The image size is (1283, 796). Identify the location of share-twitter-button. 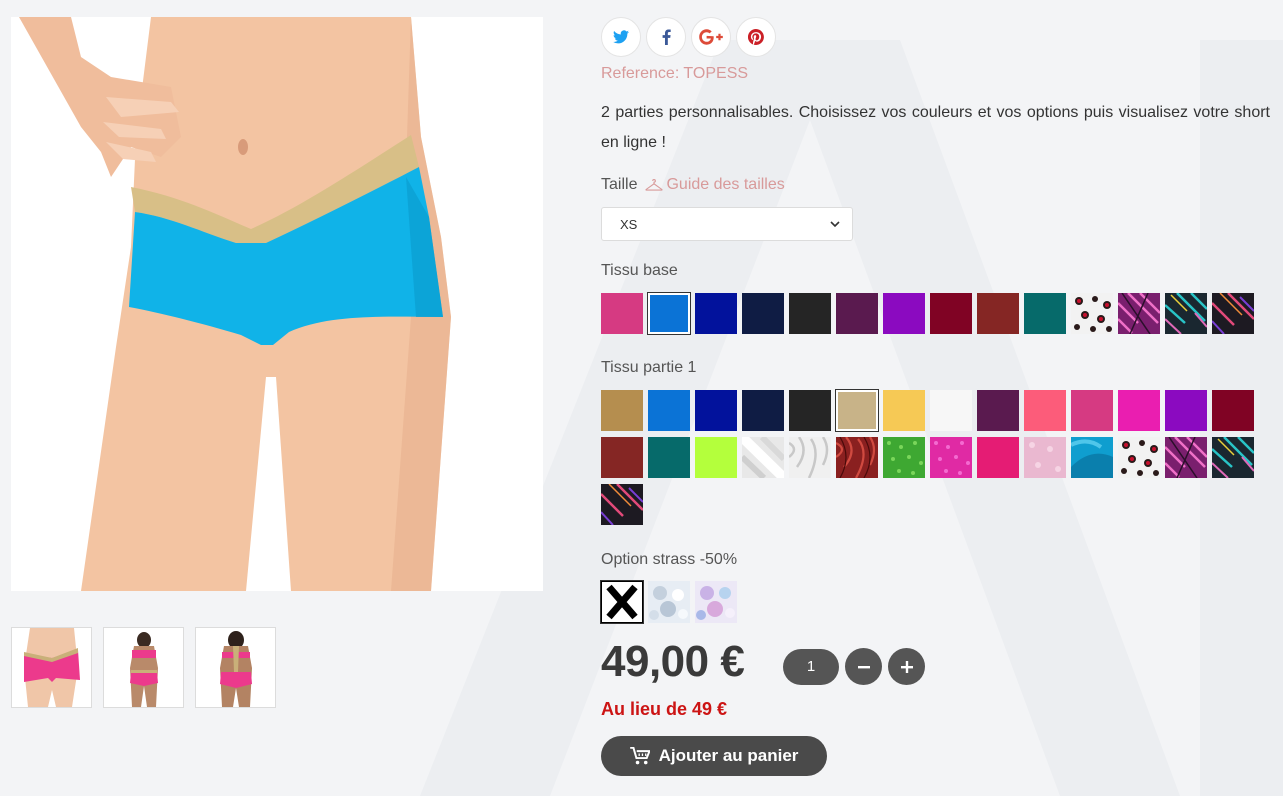
(621, 37).